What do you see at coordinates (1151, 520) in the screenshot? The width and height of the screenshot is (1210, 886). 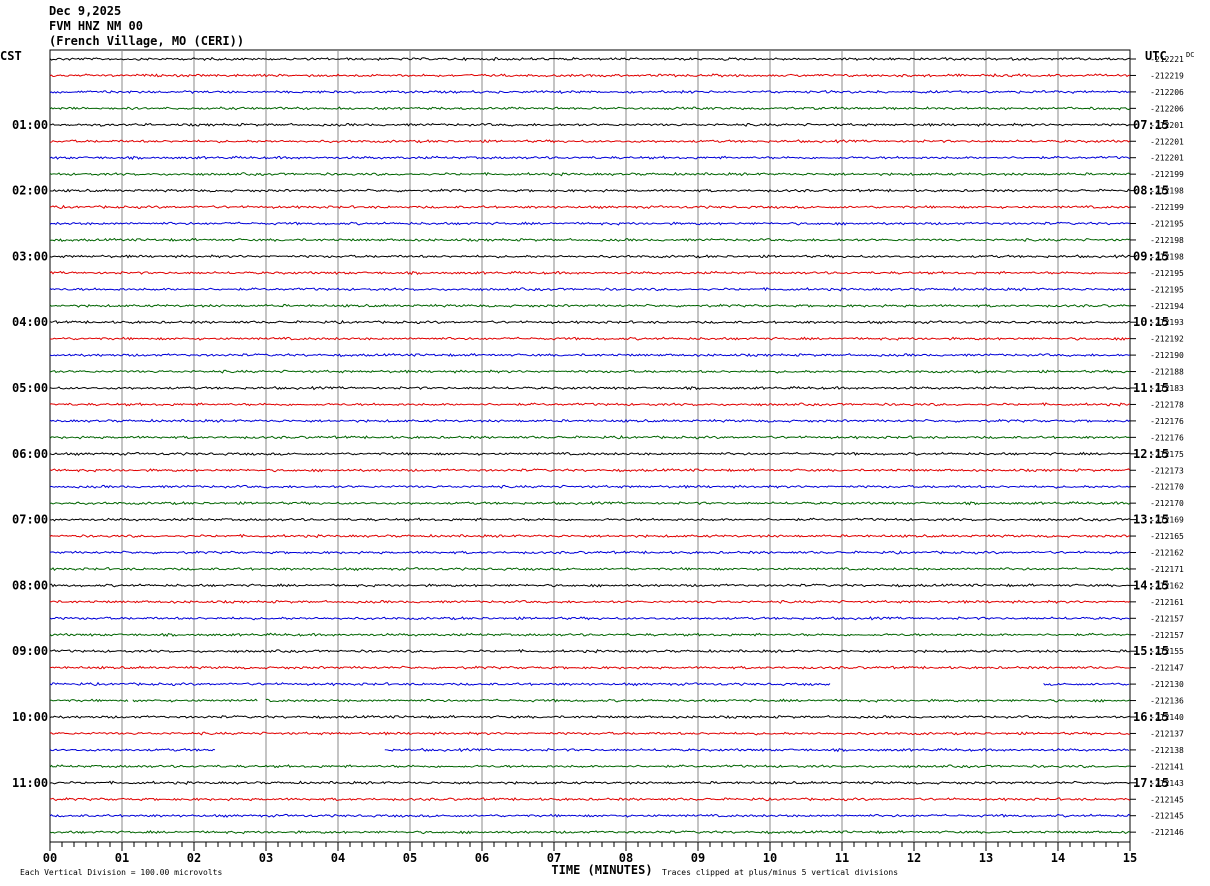 I see `utc-hour-label: 13:15` at bounding box center [1151, 520].